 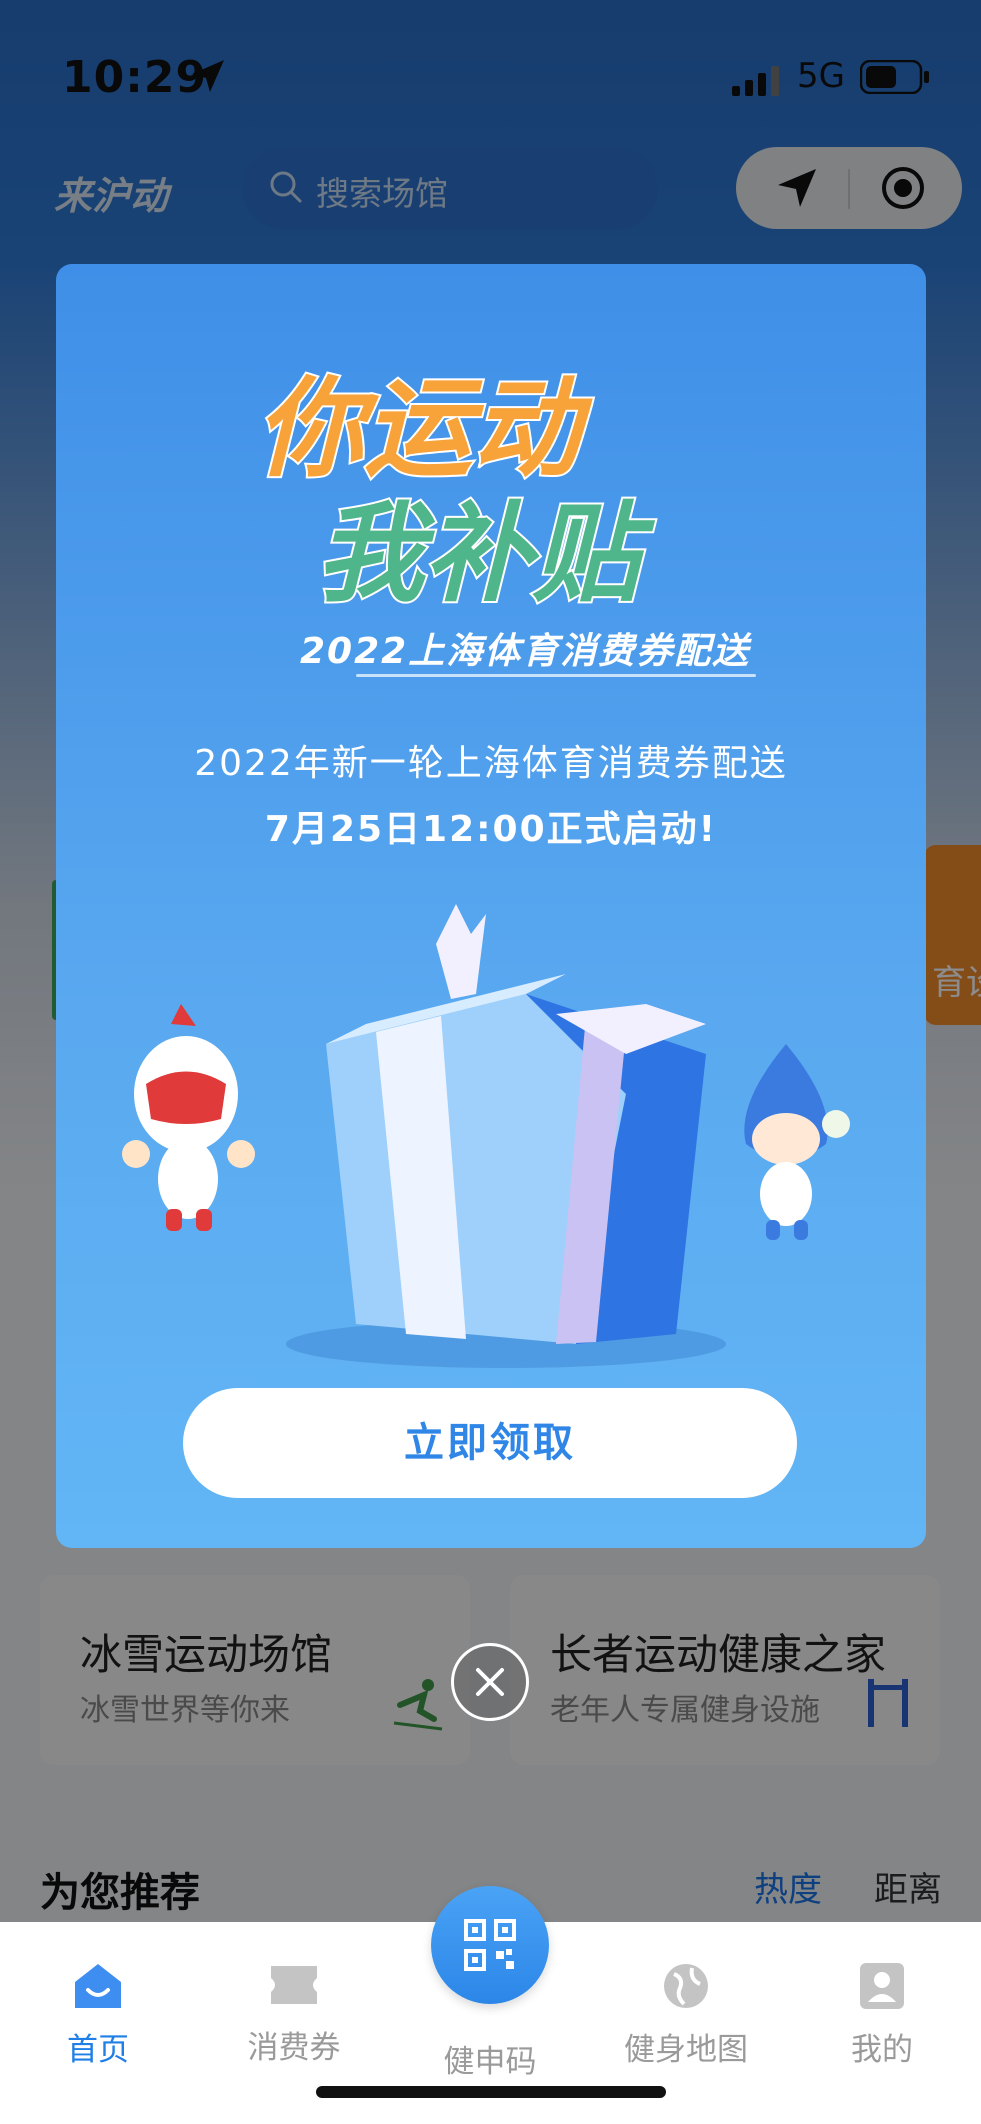 What do you see at coordinates (525, 651) in the screenshot?
I see `hero-subtitle: 2022上海体育消费券配送` at bounding box center [525, 651].